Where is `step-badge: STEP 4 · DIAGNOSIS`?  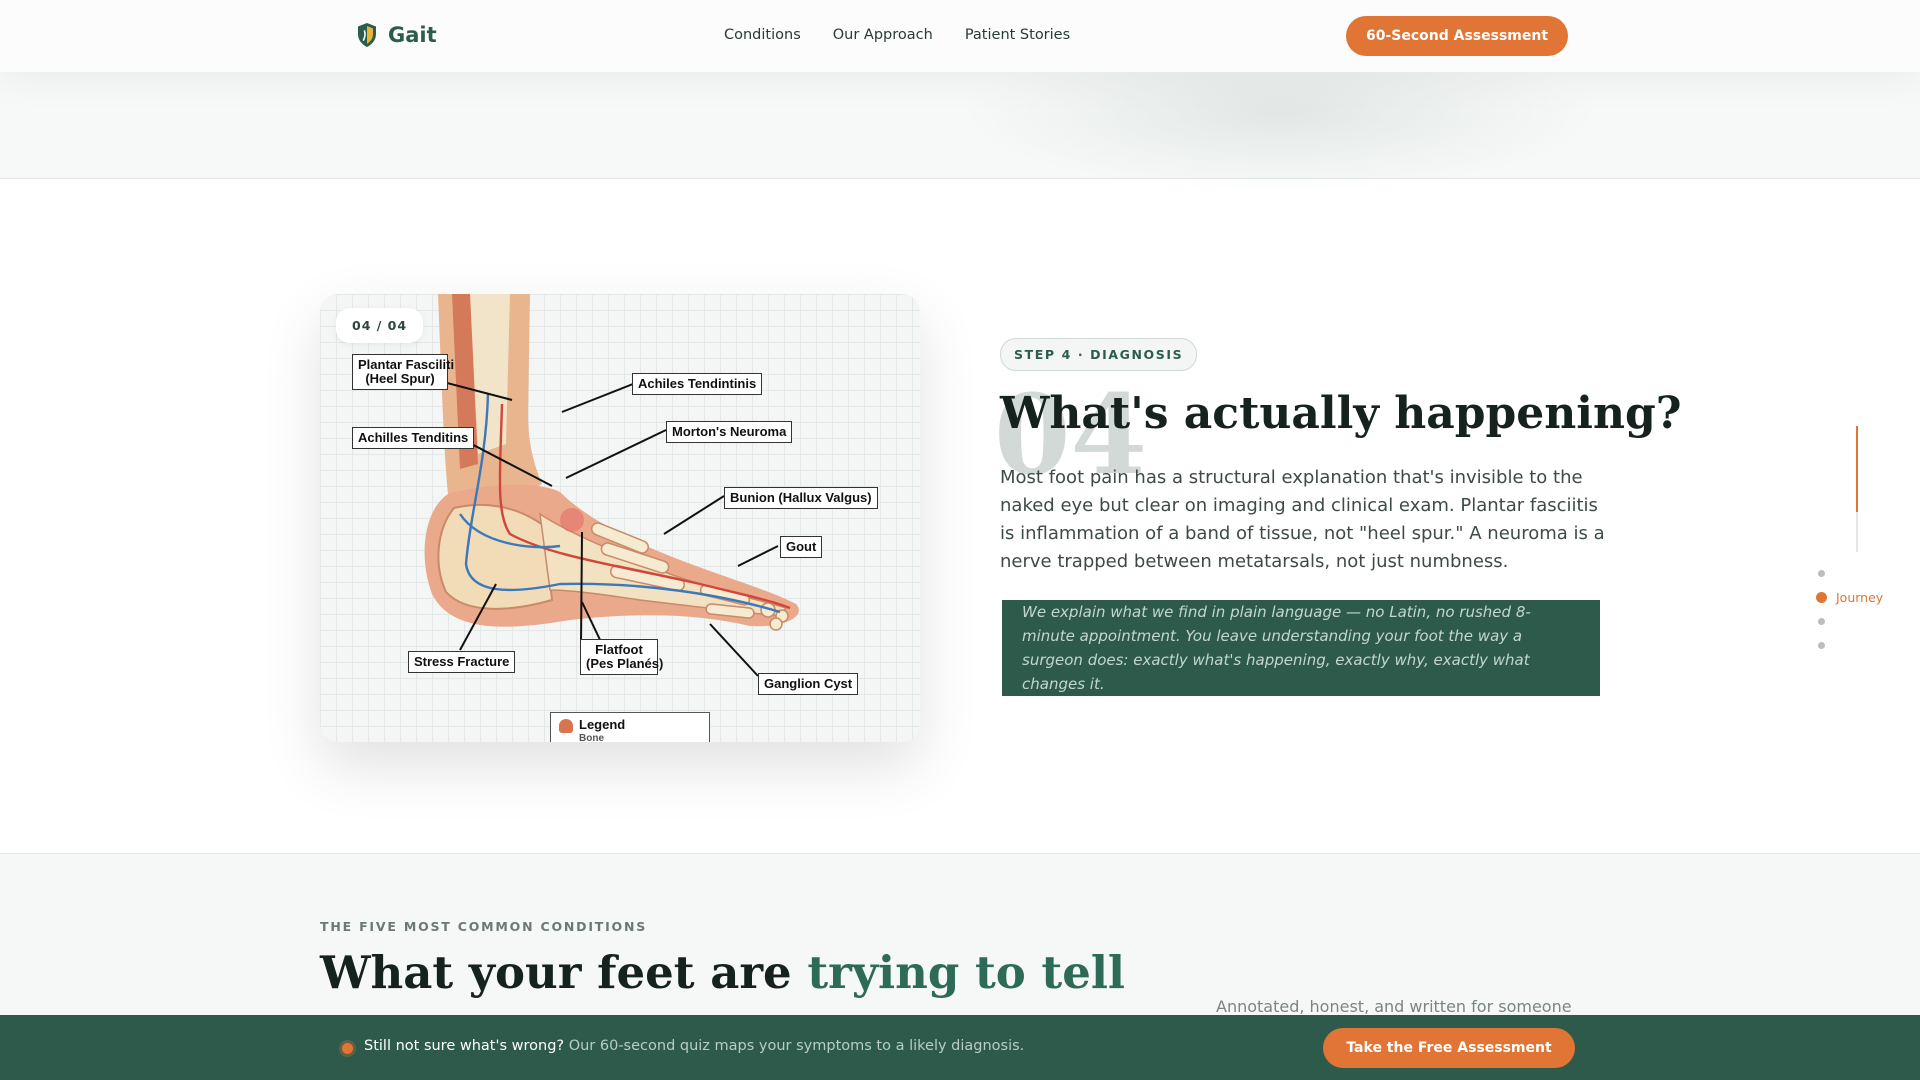 step-badge: STEP 4 · DIAGNOSIS is located at coordinates (1099, 354).